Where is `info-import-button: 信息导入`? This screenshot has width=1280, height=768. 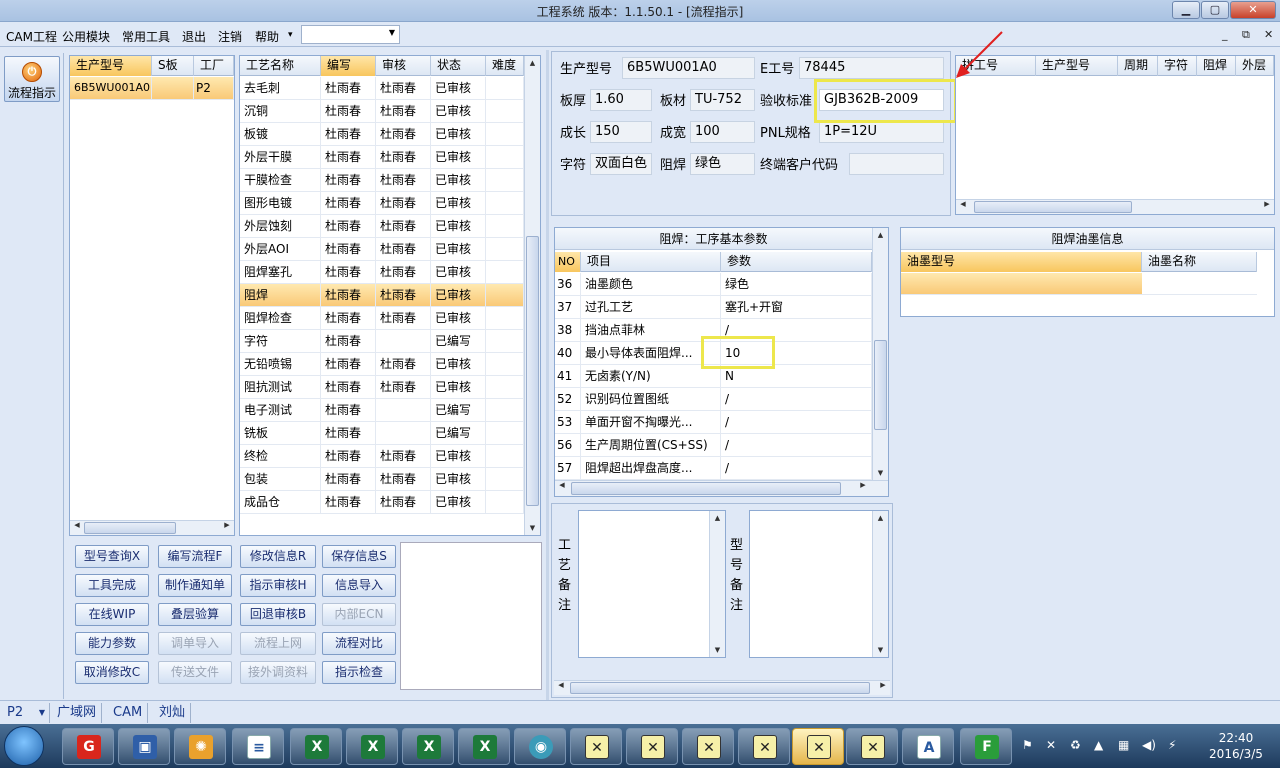 info-import-button: 信息导入 is located at coordinates (359, 585).